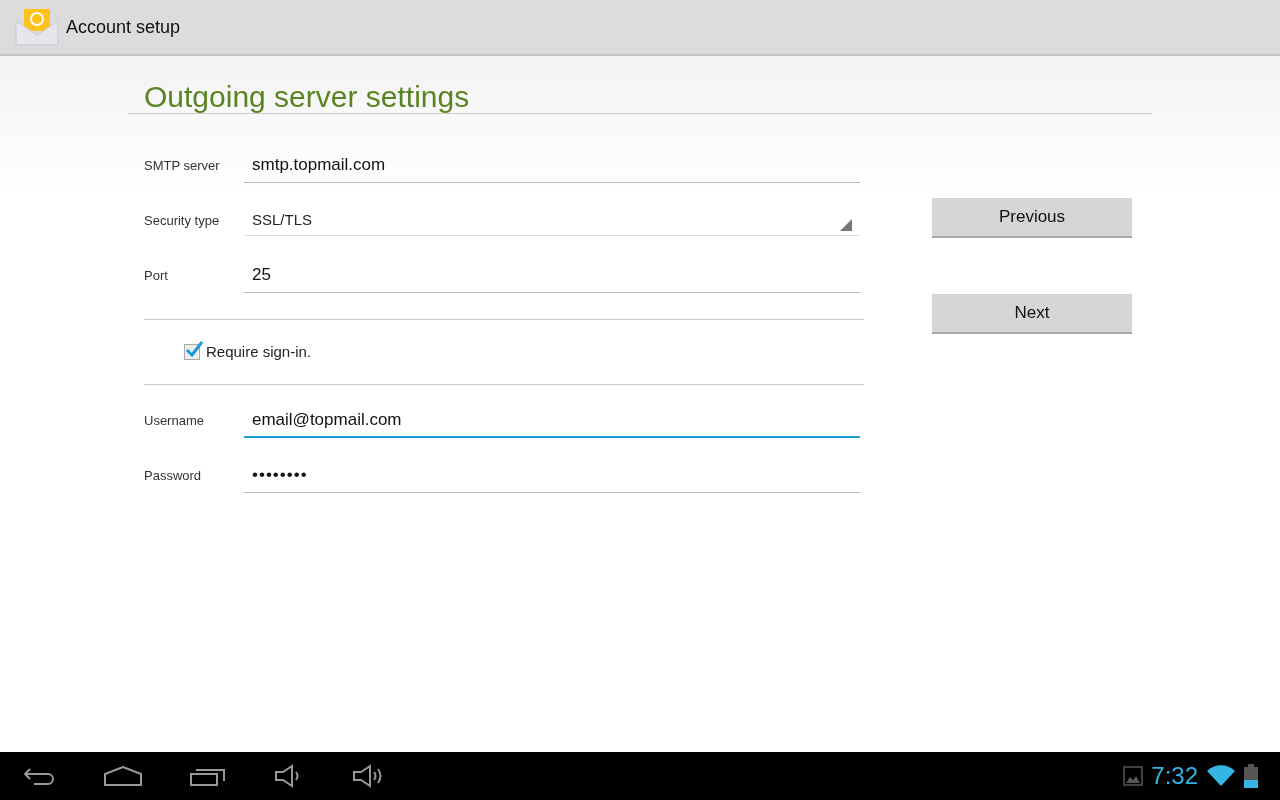 This screenshot has width=1280, height=800. Describe the element at coordinates (208, 776) in the screenshot. I see `recent-apps-icon` at that location.